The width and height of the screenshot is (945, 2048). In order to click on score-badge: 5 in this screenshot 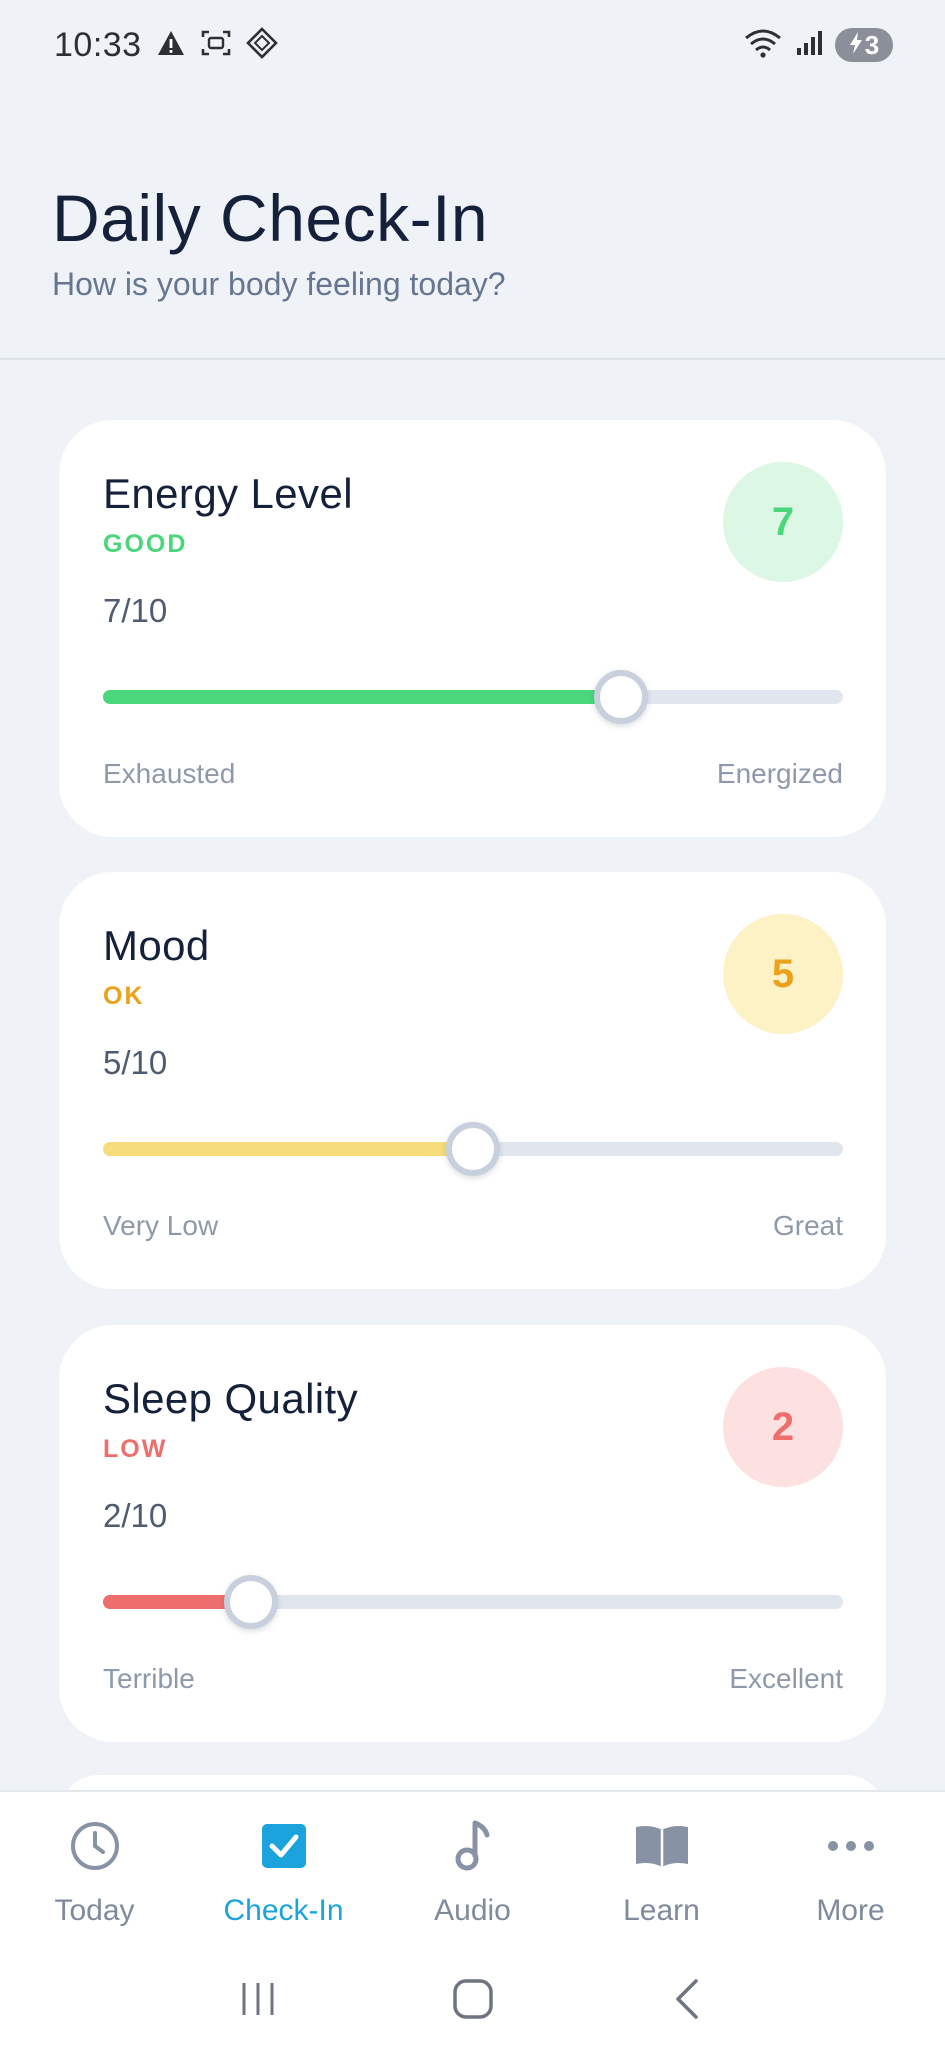, I will do `click(783, 974)`.